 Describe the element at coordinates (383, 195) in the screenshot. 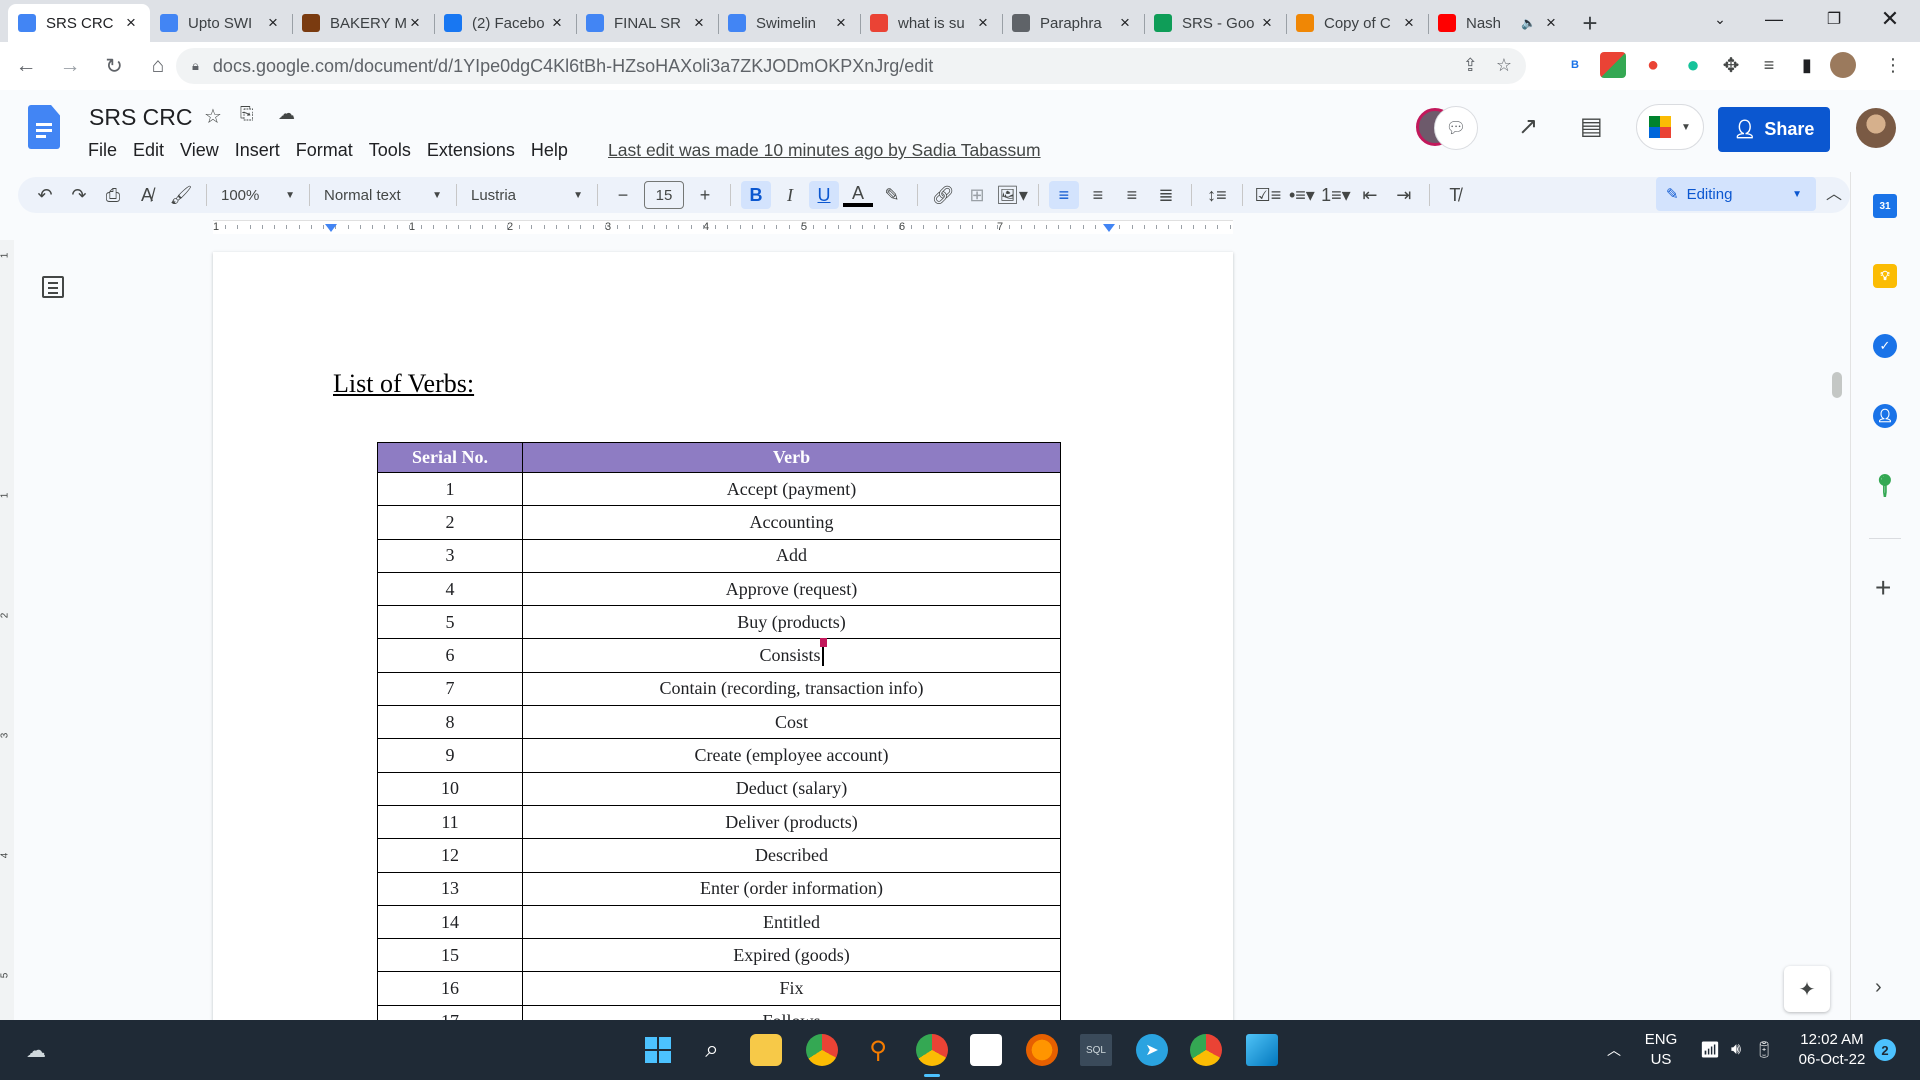

I see `paragraph-style-select: Normal text ▼` at that location.